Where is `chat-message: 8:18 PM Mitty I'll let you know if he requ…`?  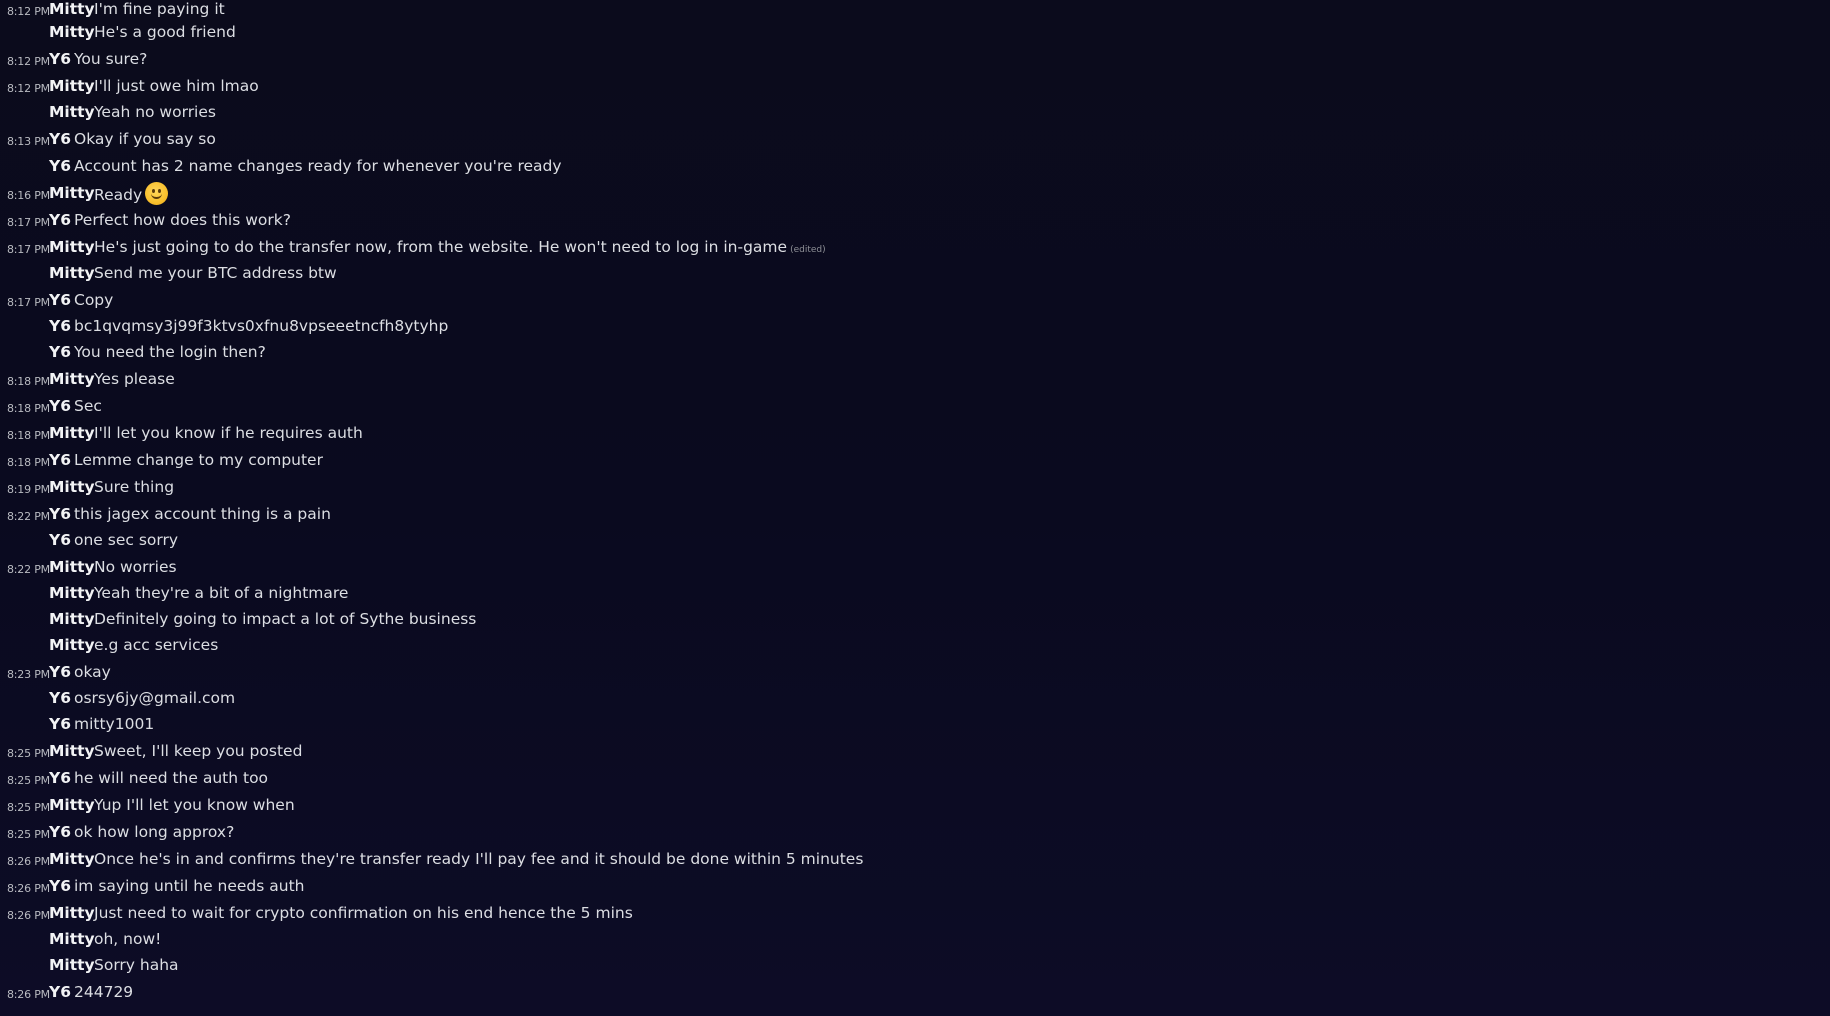 chat-message: 8:18 PM Mitty I'll let you know if he requ… is located at coordinates (915, 434).